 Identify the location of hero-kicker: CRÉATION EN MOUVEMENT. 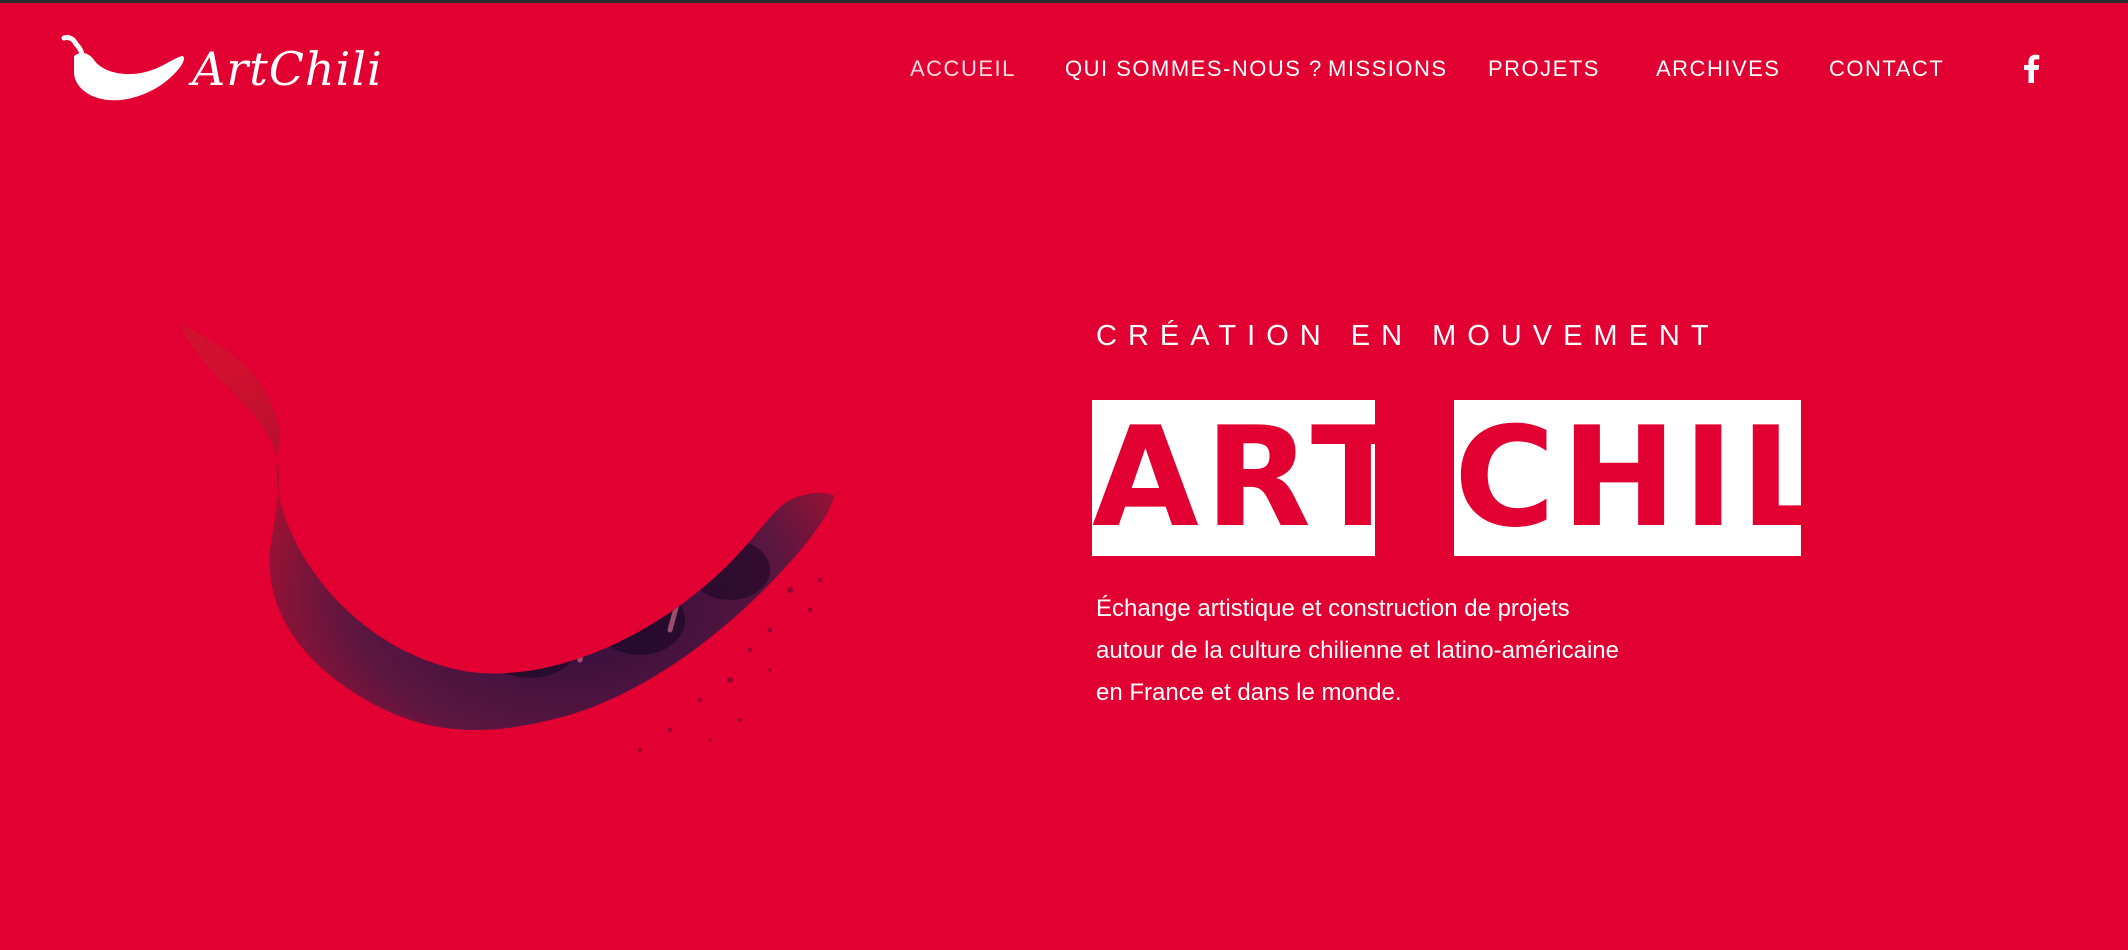
(1408, 336).